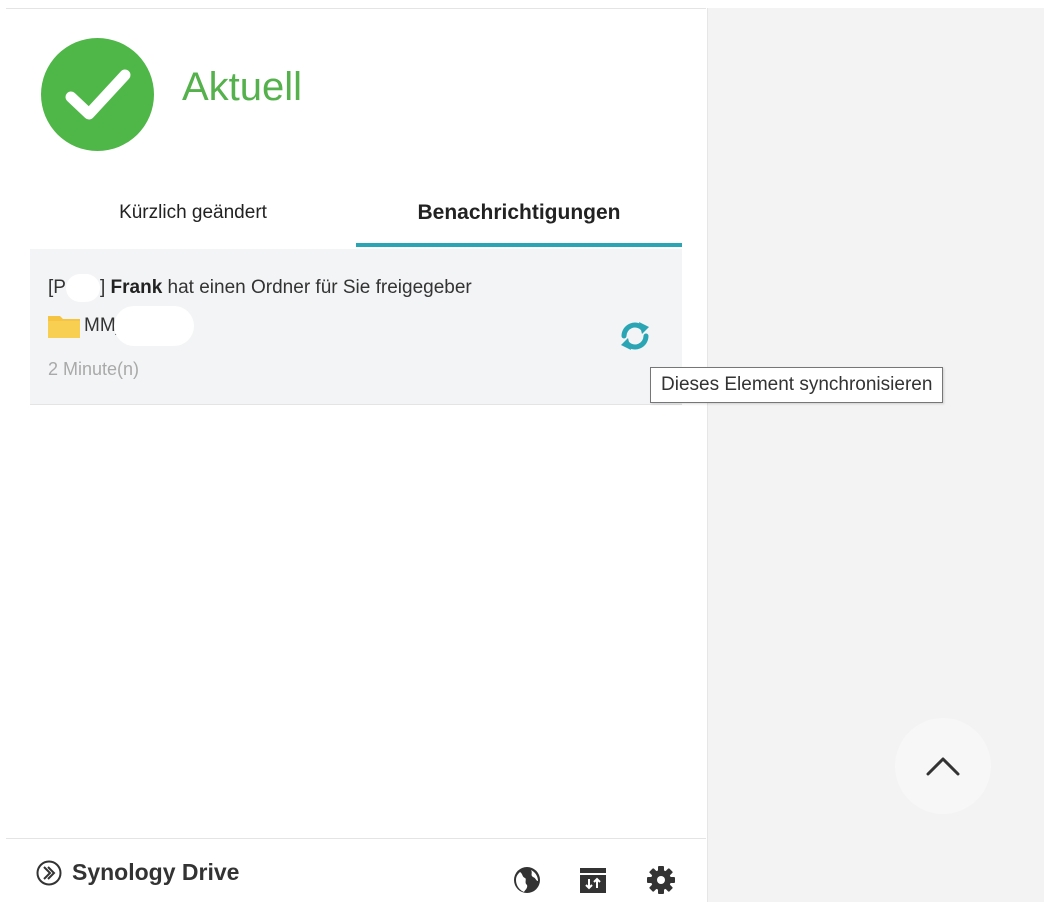 The image size is (1044, 902). I want to click on chevron-up-icon, so click(943, 766).